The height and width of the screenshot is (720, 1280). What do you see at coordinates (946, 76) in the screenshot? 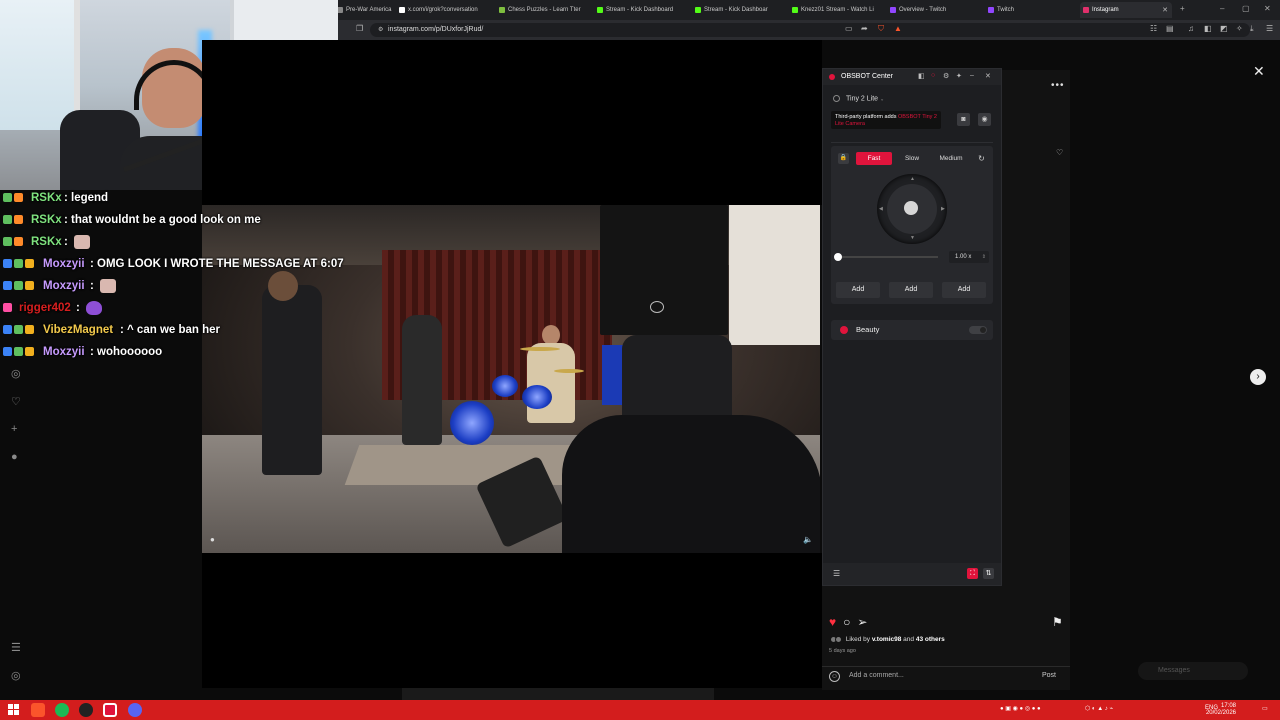
I see `settings-icon: ⚙` at bounding box center [946, 76].